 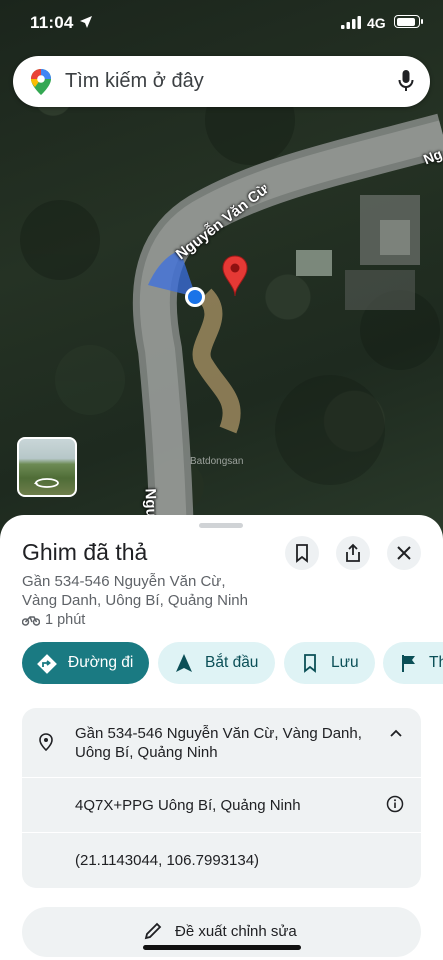 What do you see at coordinates (184, 663) in the screenshot?
I see `navigation-arrow-icon` at bounding box center [184, 663].